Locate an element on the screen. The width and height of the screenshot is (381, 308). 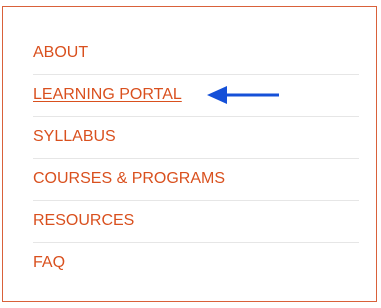
menu-link-faq: FAQ is located at coordinates (49, 263).